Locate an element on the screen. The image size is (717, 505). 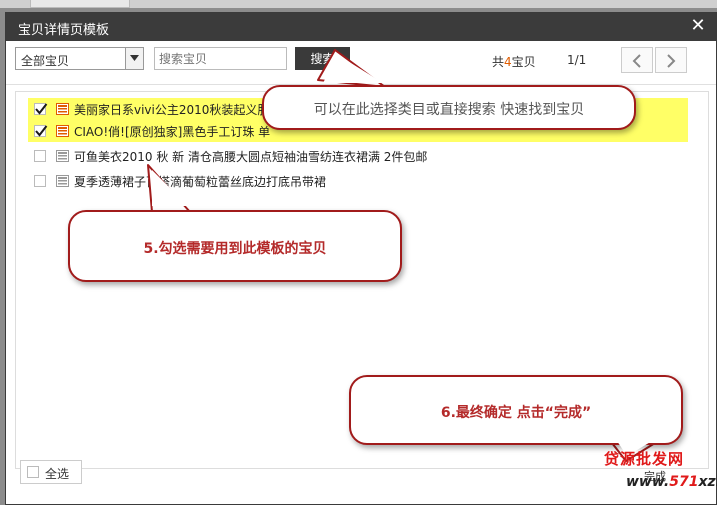
item-count: 共4宝贝 is located at coordinates (514, 61).